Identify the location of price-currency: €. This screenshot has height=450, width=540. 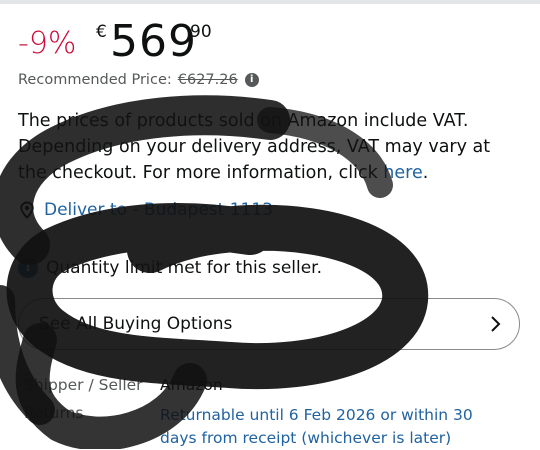
(101, 32).